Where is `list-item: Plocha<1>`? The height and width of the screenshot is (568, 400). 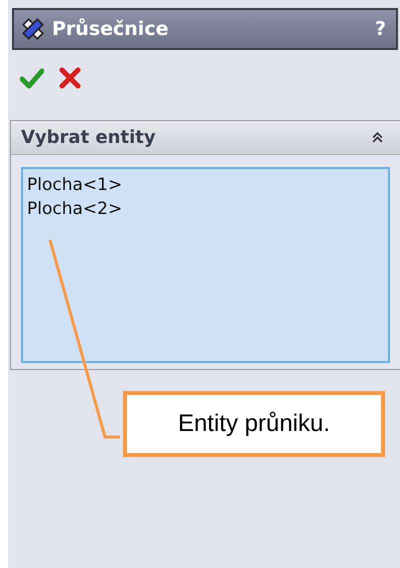
list-item: Plocha<1> is located at coordinates (74, 185).